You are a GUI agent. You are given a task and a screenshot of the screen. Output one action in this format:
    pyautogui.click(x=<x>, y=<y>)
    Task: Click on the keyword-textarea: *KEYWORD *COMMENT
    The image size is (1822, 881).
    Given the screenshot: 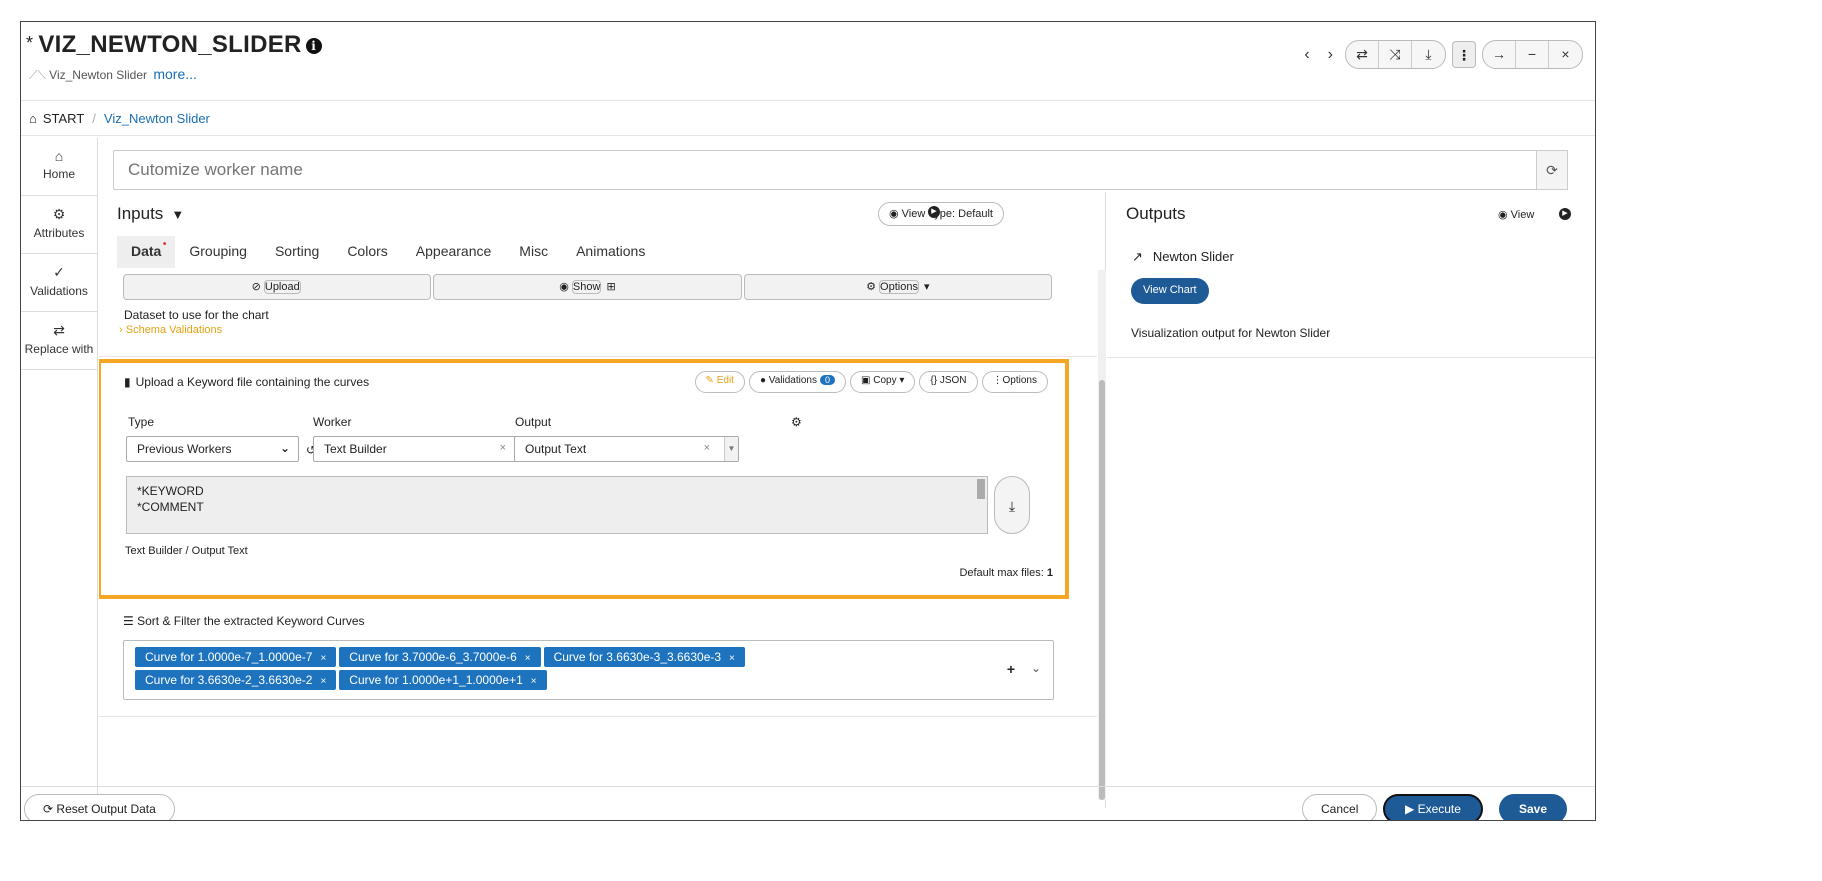 What is the action you would take?
    pyautogui.click(x=557, y=505)
    